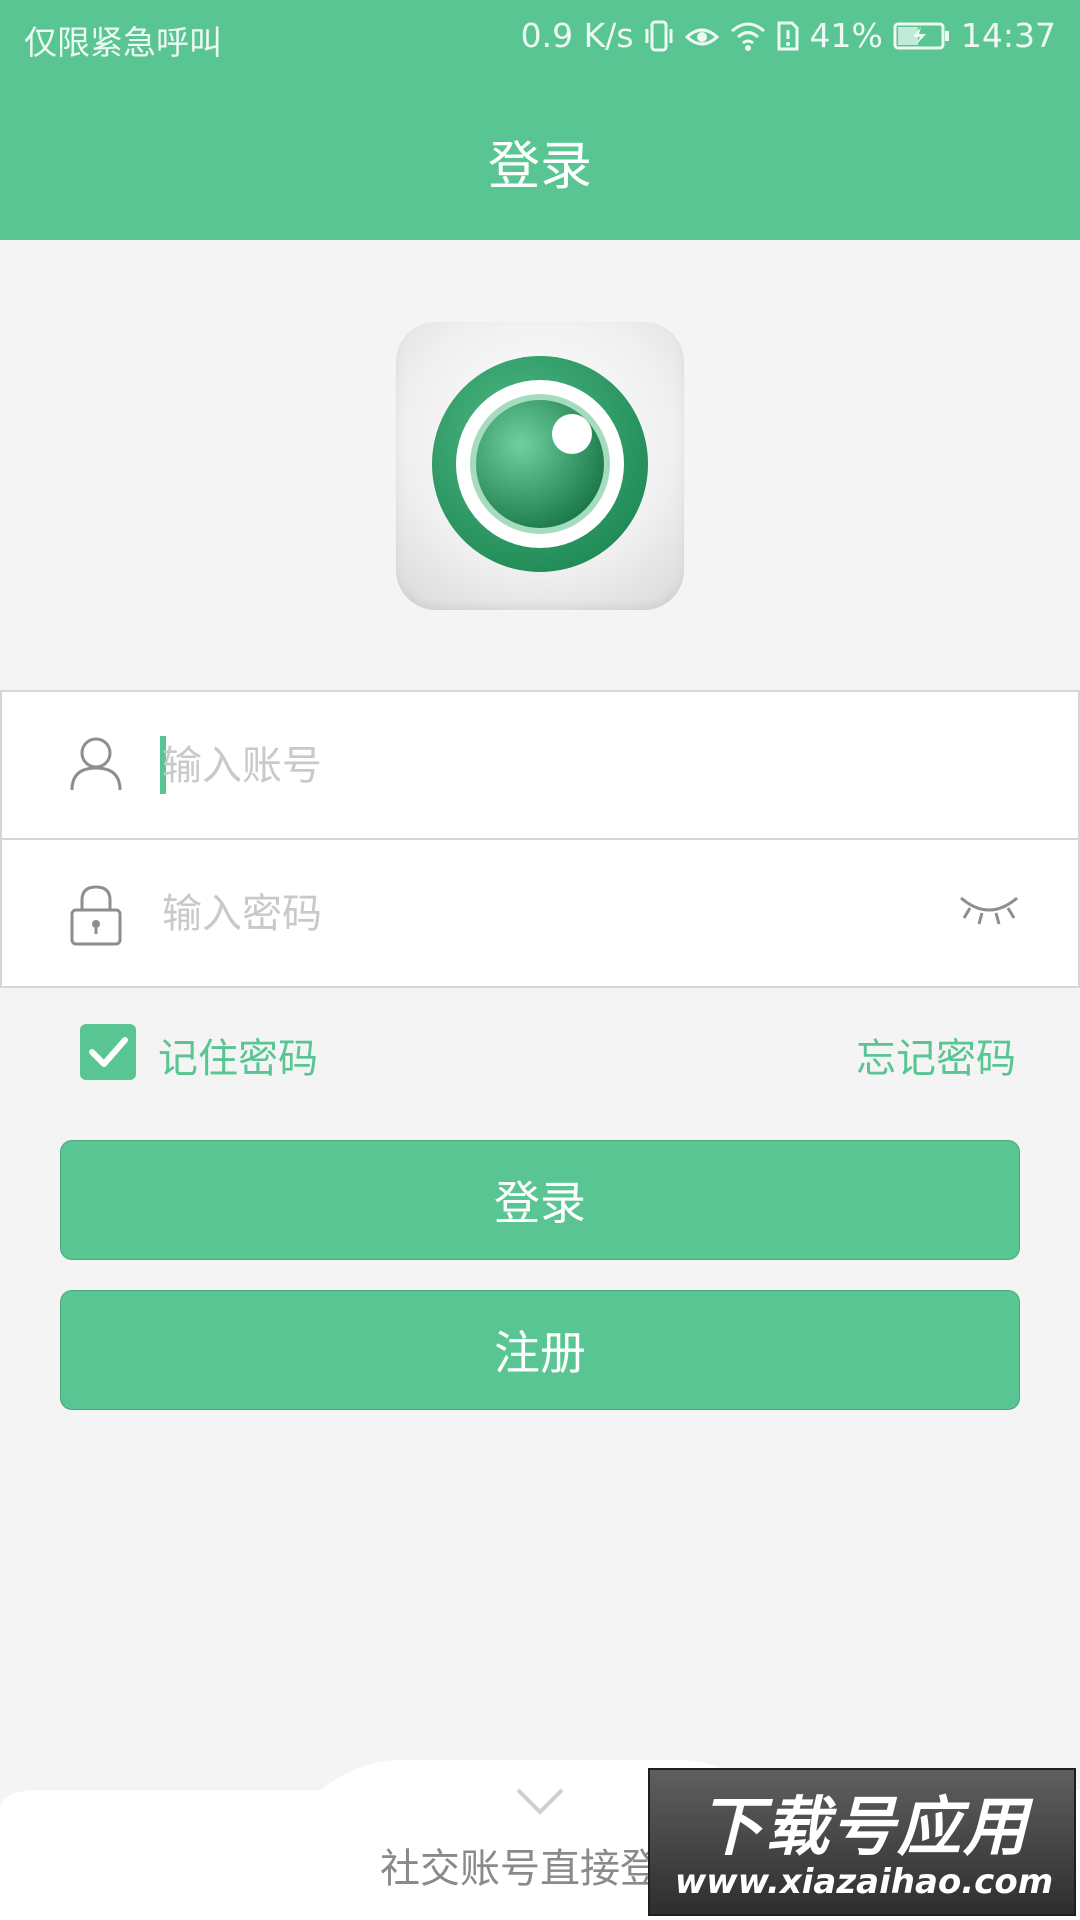 This screenshot has width=1080, height=1920. What do you see at coordinates (864, 1828) in the screenshot?
I see `watermark-title: 下载号应用` at bounding box center [864, 1828].